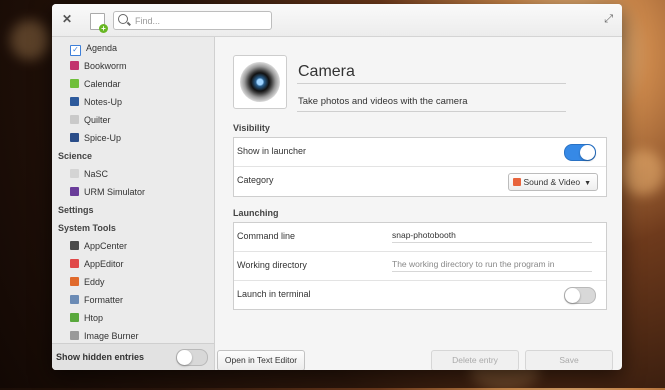 This screenshot has width=665, height=390. I want to click on open-in-text-editor-button: Open in Text Editor, so click(261, 360).